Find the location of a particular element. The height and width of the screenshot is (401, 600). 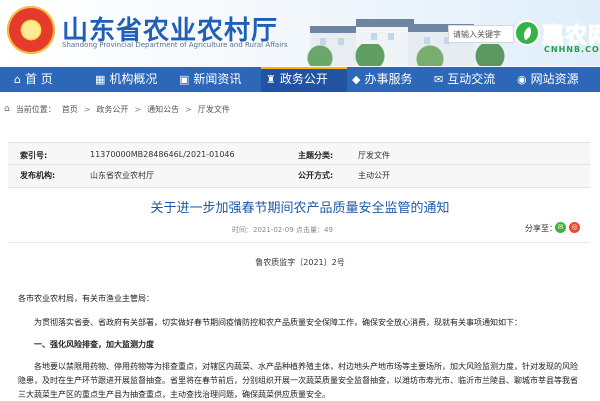

nav-home: ⌂ 首 页 is located at coordinates (49, 79).